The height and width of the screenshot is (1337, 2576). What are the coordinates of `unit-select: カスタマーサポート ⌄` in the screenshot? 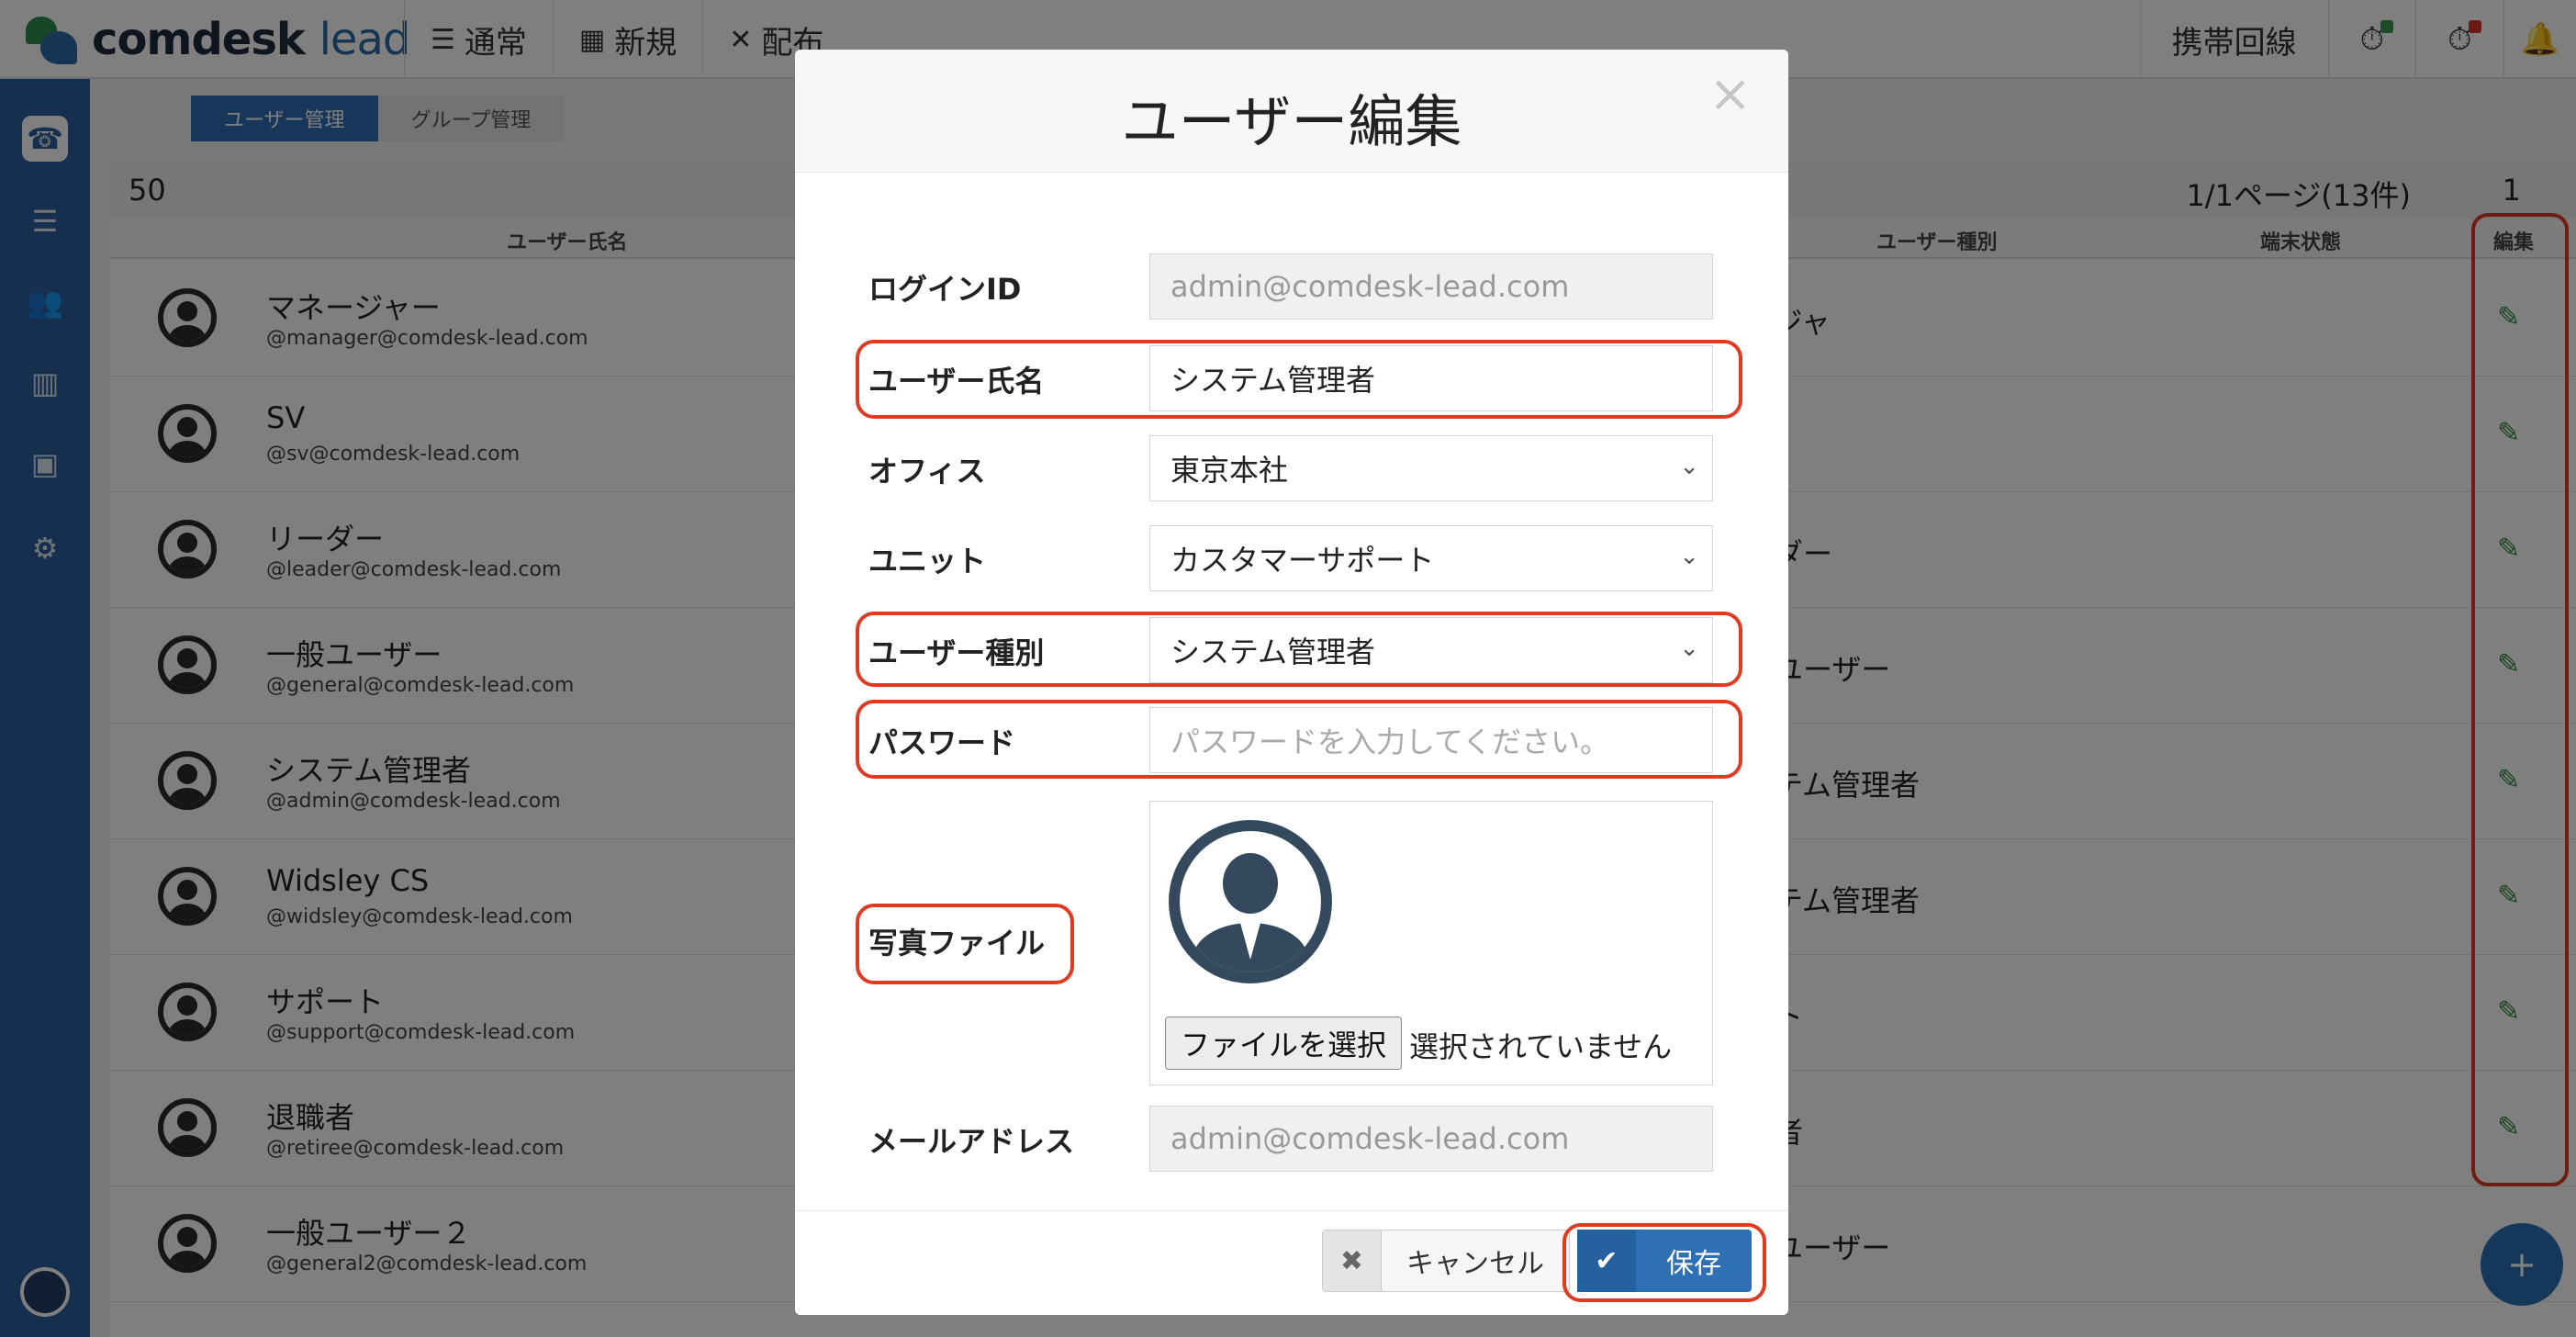 It's located at (1431, 558).